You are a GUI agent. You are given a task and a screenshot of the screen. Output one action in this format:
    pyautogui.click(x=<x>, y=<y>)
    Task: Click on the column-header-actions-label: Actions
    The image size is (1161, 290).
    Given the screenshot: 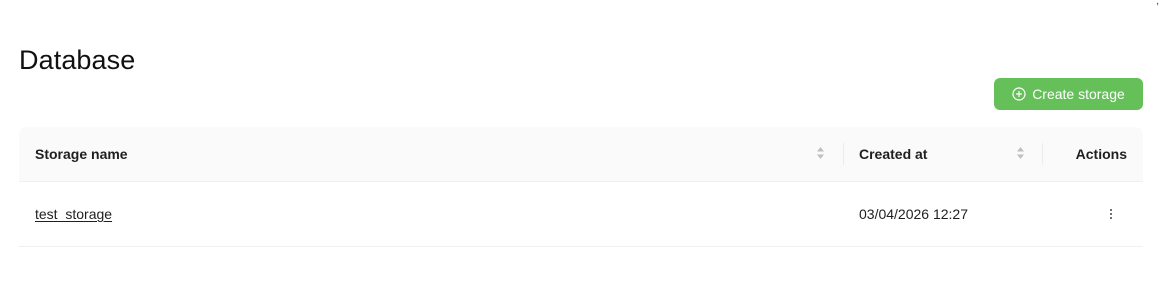 What is the action you would take?
    pyautogui.click(x=1101, y=154)
    